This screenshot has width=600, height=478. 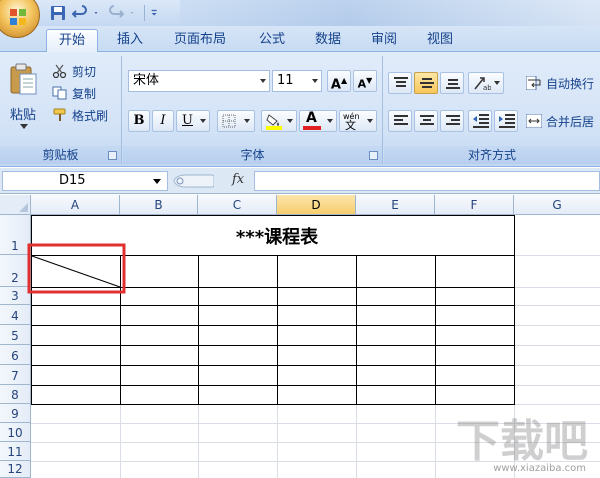 I want to click on underline-label: U, so click(x=187, y=120).